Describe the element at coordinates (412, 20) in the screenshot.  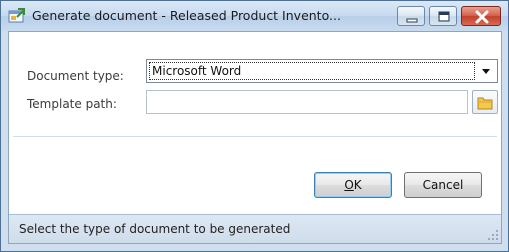
I see `minimize-icon` at that location.